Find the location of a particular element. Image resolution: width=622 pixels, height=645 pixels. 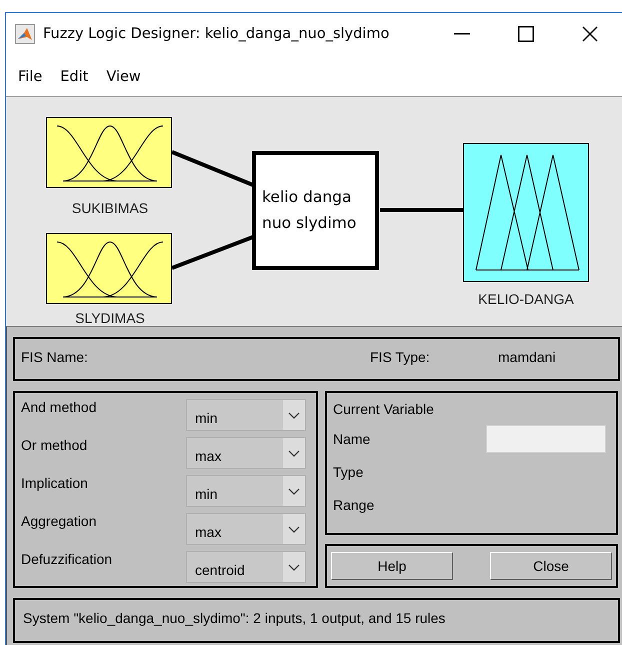

app-icon is located at coordinates (25, 34).